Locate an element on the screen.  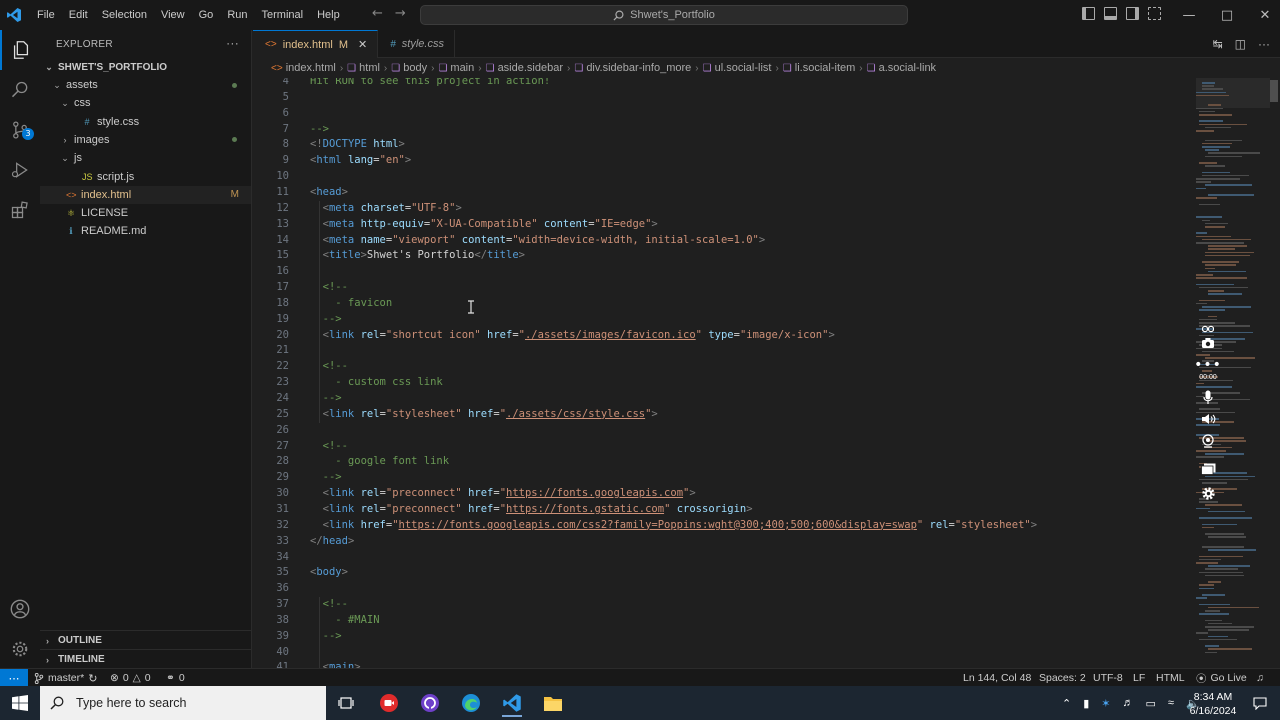
breadcrumb-item: <> index.html is located at coordinates (303, 68).